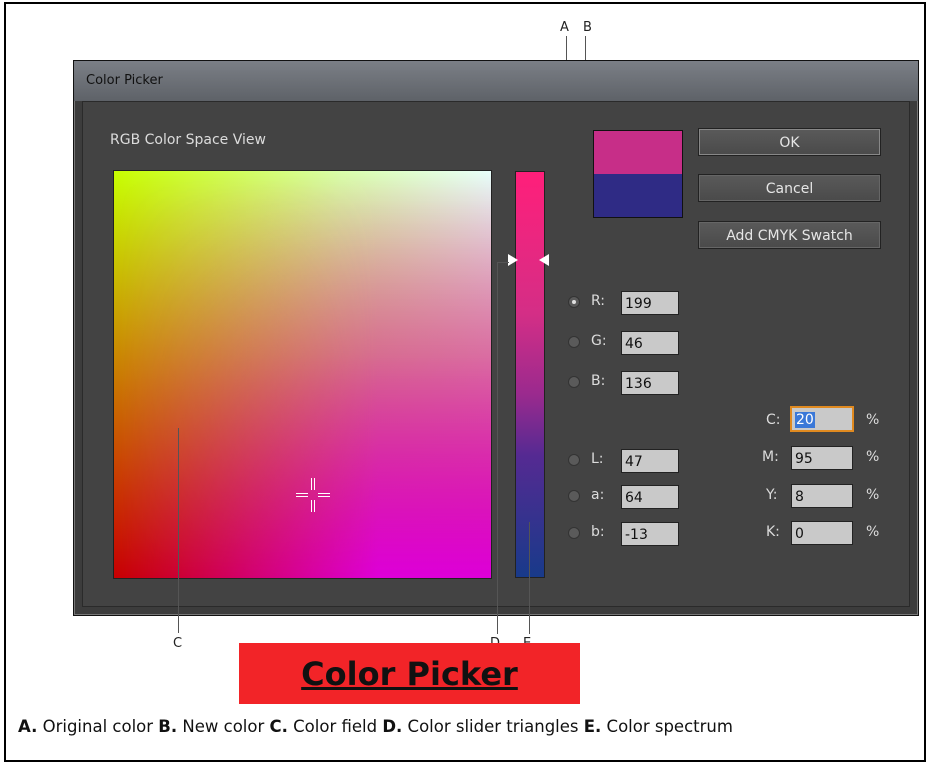 The height and width of the screenshot is (766, 932). Describe the element at coordinates (789, 142) in the screenshot. I see `ok-button: OK` at that location.